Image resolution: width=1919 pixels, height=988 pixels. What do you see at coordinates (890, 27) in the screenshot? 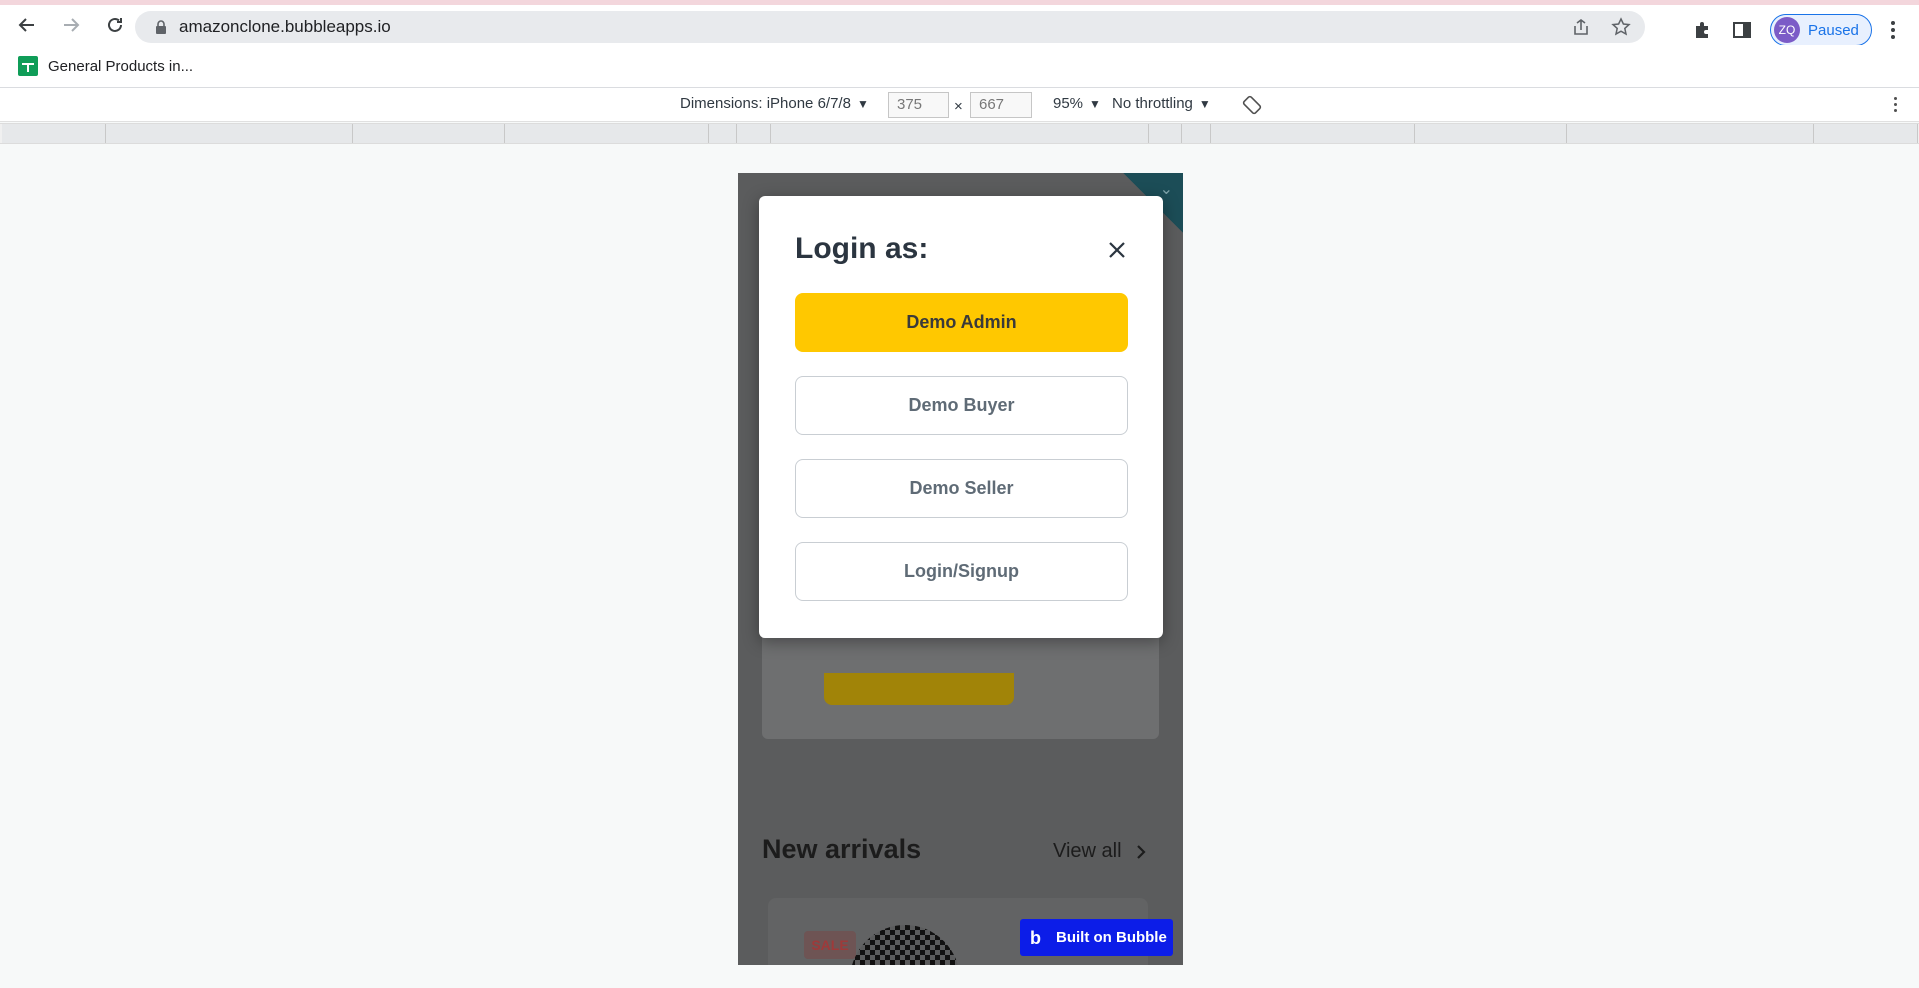
I see `address-bar: amazonclone.bubbleapps.io` at bounding box center [890, 27].